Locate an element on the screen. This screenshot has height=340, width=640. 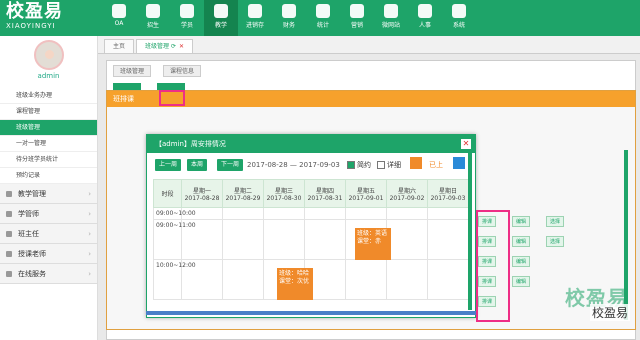
main-nav: OA 招生 学员 教学 进销存 财务 统计 营销 微网站 人事 系统 is located at coordinates (289, 18).